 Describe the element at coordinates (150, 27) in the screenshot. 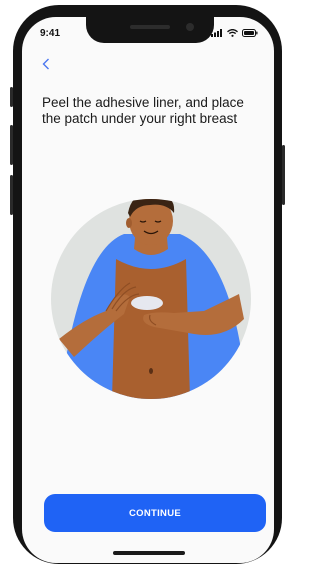

I see `speaker` at that location.